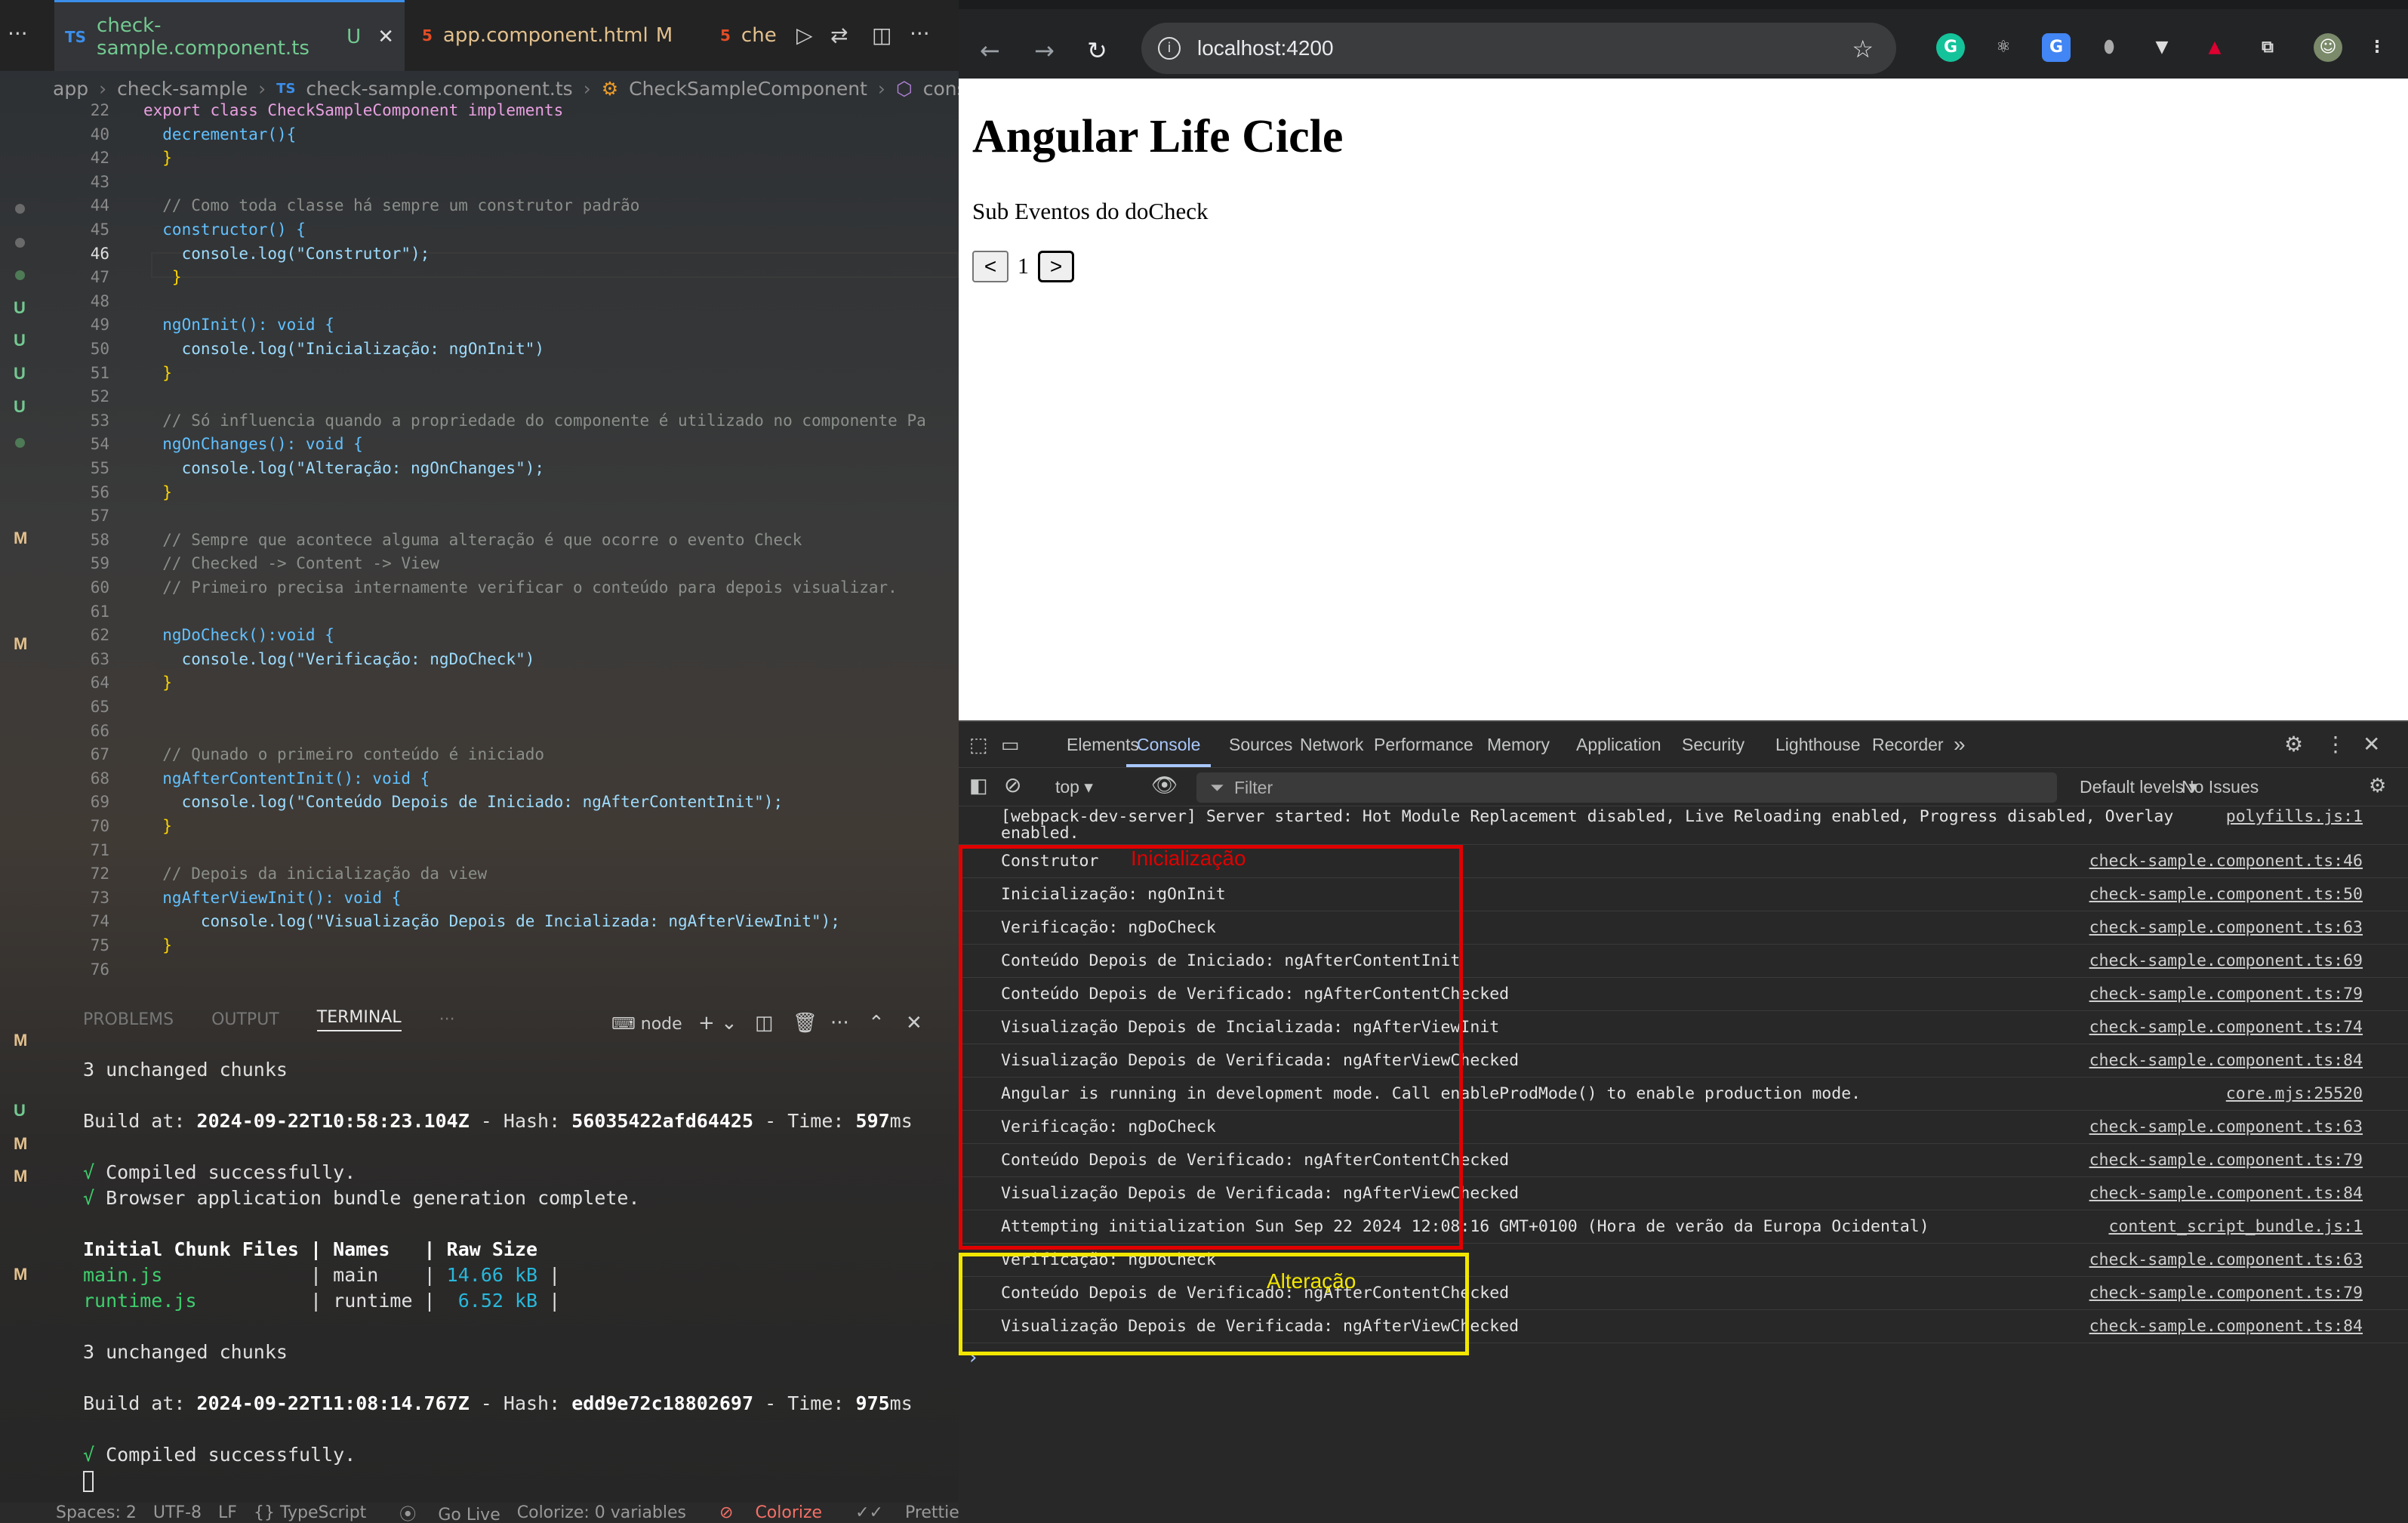  I want to click on console-settings-gear-icon: ⚙, so click(2377, 785).